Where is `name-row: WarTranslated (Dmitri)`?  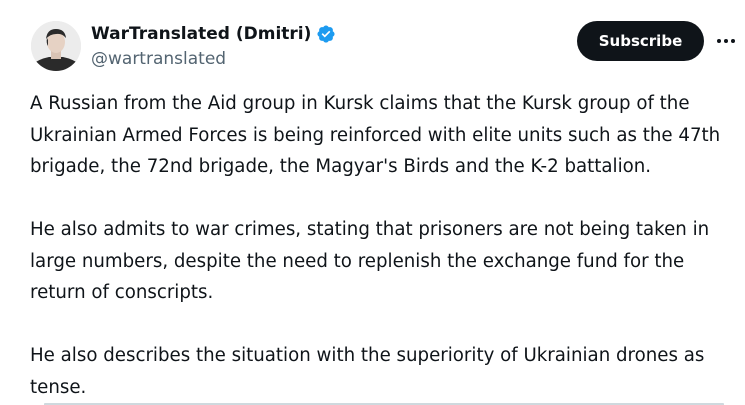
name-row: WarTranslated (Dmitri) is located at coordinates (213, 34).